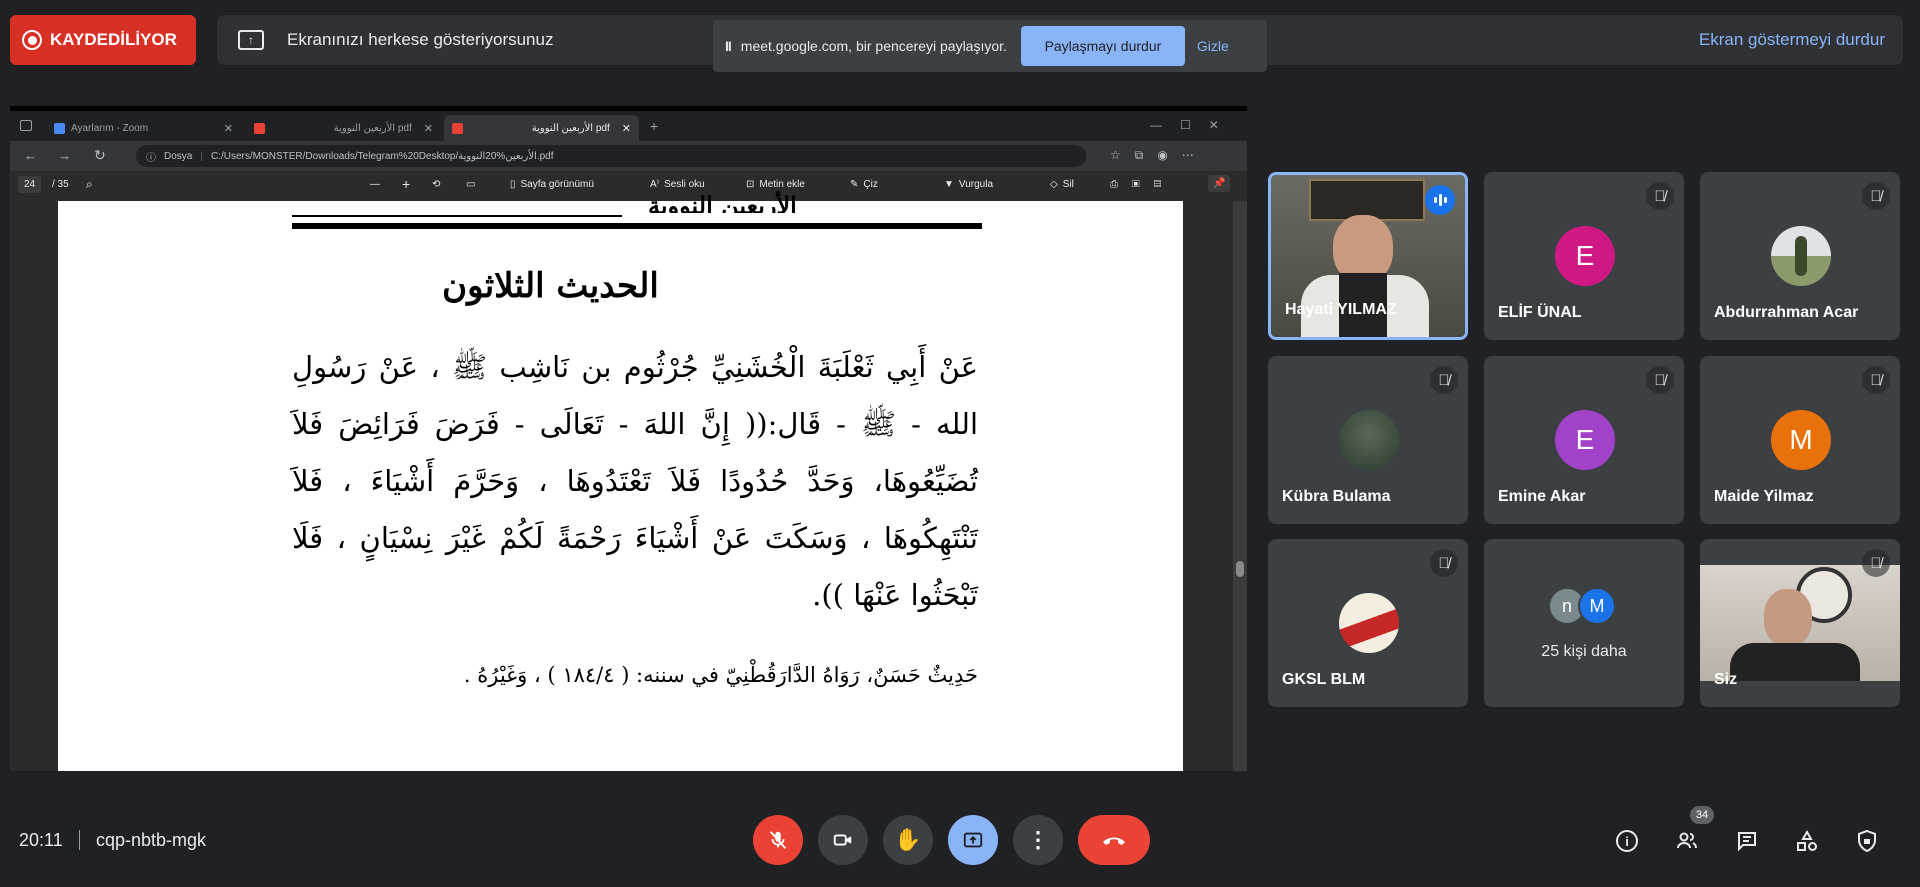  What do you see at coordinates (41, 840) in the screenshot?
I see `meeting-time: 20:11` at bounding box center [41, 840].